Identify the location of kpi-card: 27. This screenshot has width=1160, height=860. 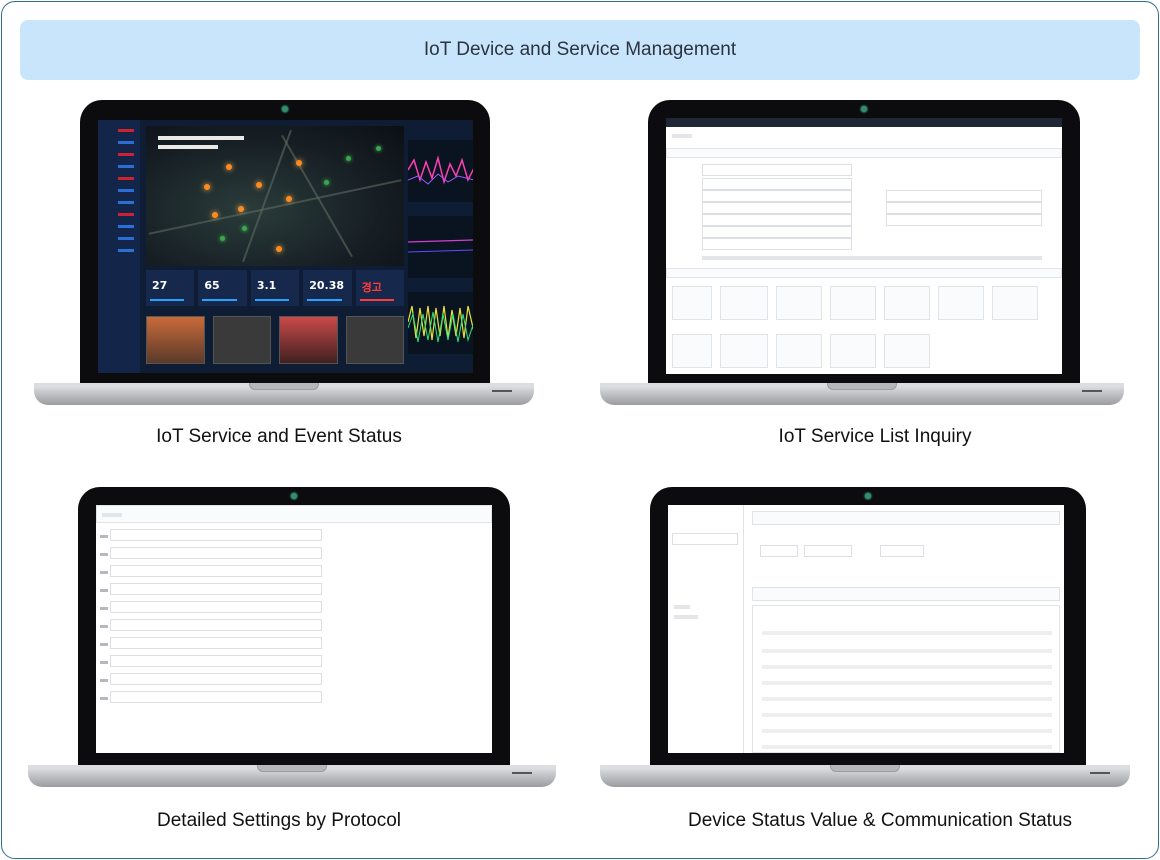
(170, 288).